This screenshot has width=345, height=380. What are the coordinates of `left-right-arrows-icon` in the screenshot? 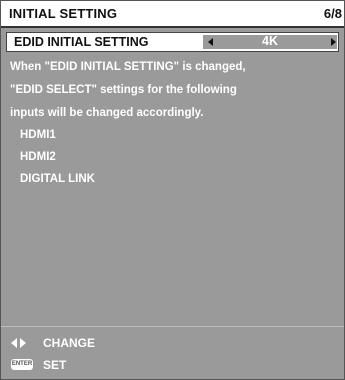 It's located at (23, 343).